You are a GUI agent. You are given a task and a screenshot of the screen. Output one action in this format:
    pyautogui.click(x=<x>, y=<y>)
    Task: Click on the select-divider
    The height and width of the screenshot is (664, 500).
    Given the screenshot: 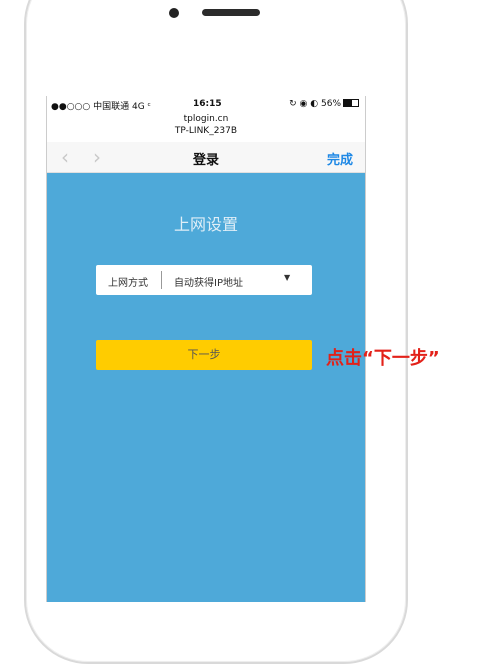 What is the action you would take?
    pyautogui.click(x=161, y=280)
    